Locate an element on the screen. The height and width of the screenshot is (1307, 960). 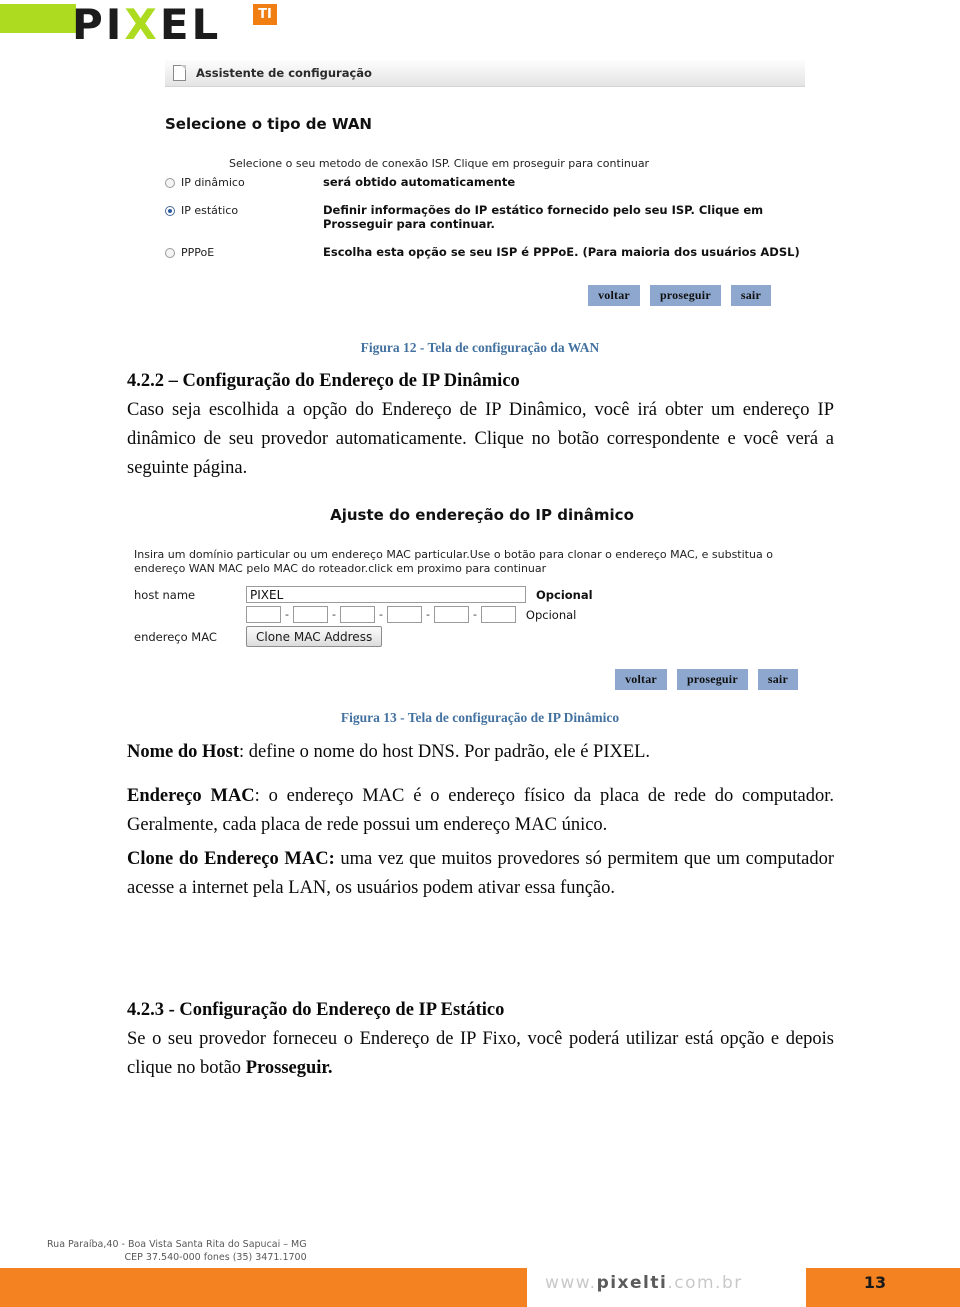
host-name-row: host name Opcional is located at coordinates (483, 594).